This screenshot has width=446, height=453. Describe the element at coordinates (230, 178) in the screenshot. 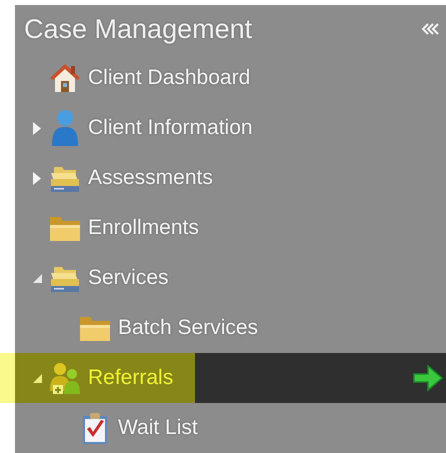

I see `tree-item: Assessments` at that location.